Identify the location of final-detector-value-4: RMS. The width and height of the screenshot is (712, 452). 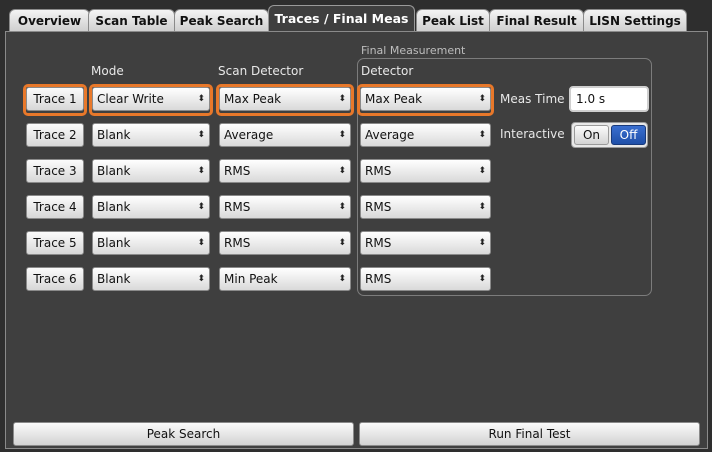
(378, 207).